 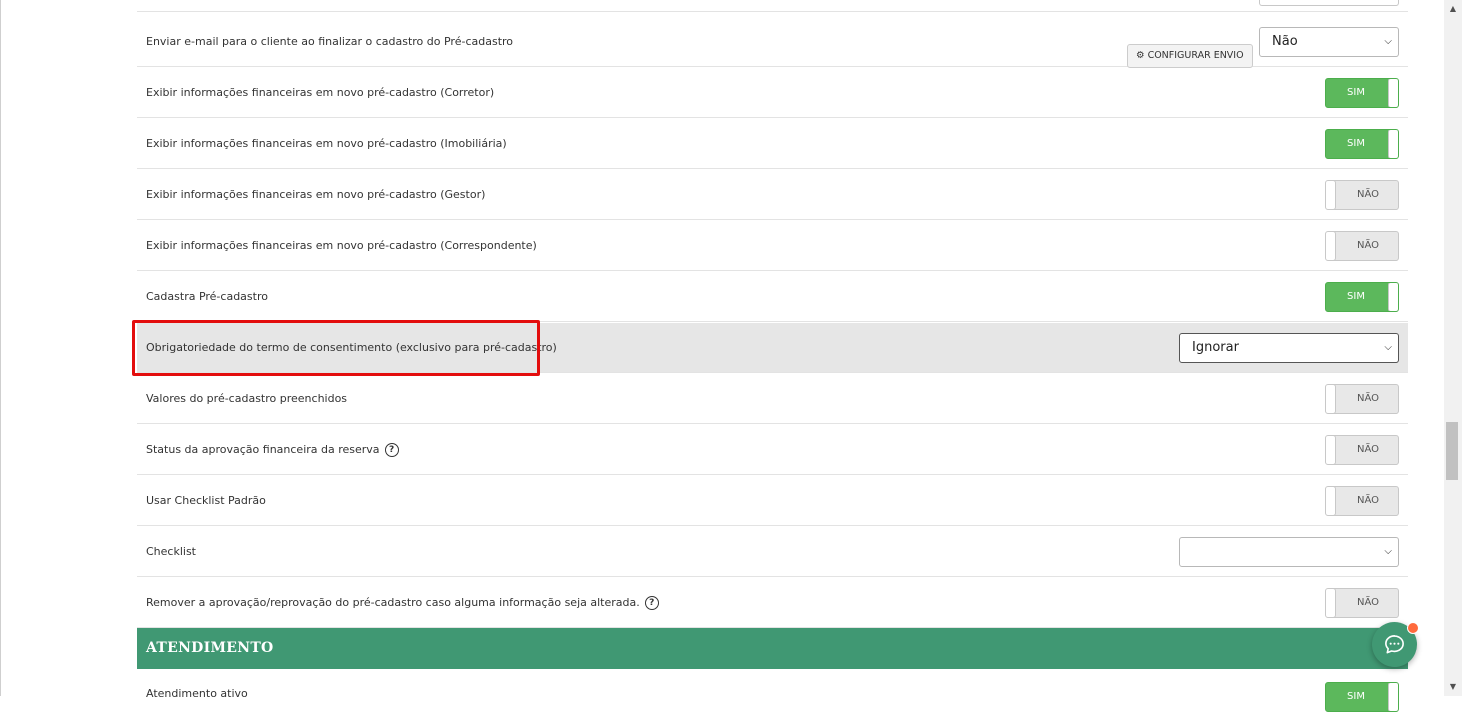 I want to click on configurar-envio-button: ⚙ CONFIGURAR ENVIO, so click(x=1190, y=56).